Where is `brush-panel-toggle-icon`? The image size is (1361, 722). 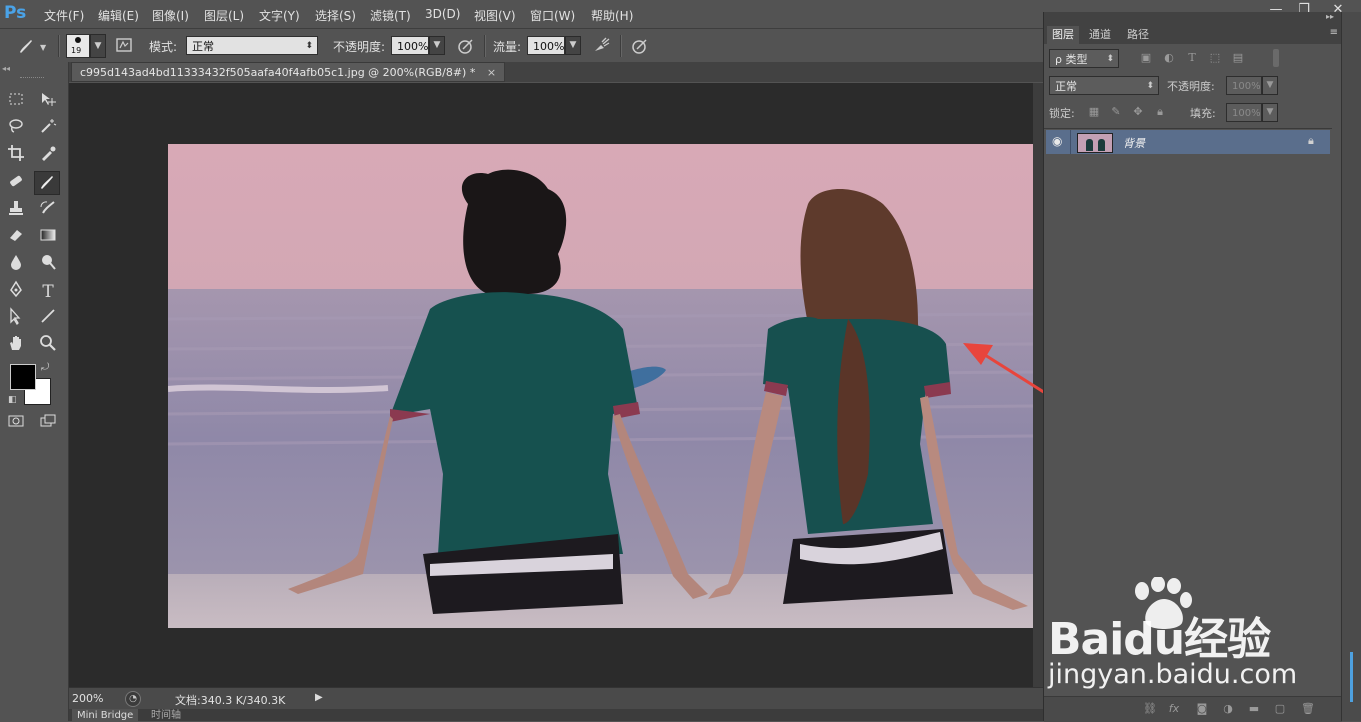 brush-panel-toggle-icon is located at coordinates (124, 46).